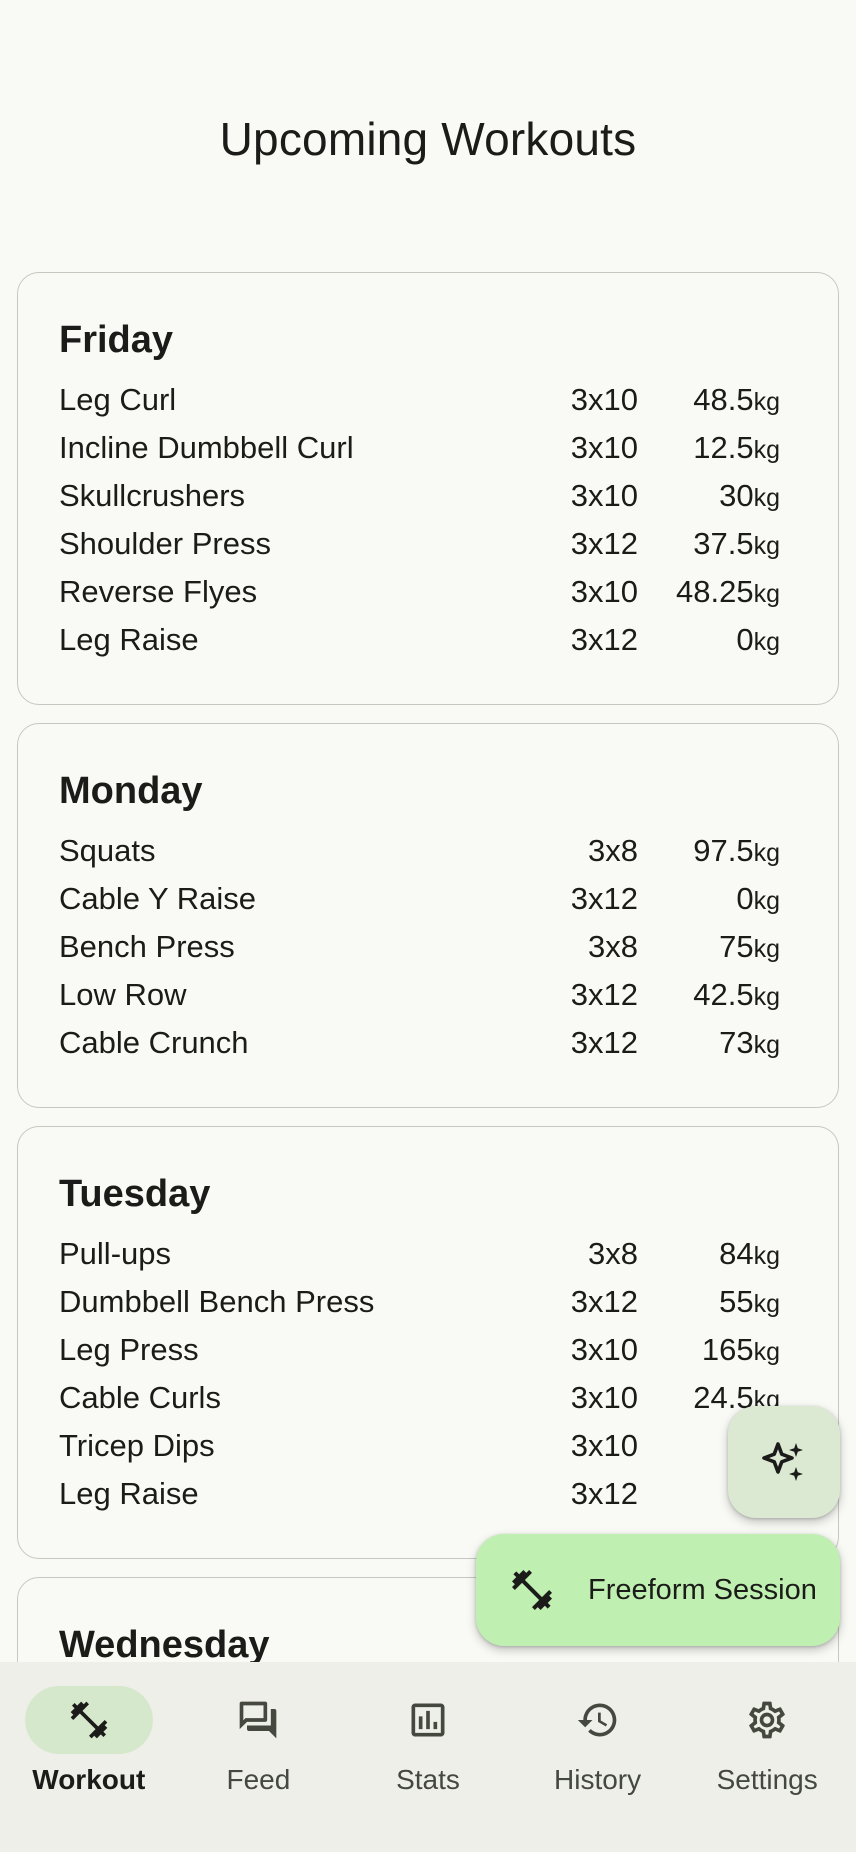 The width and height of the screenshot is (856, 1852). Describe the element at coordinates (419, 598) in the screenshot. I see `exercise-row: Reverse Flyes 3x10 48.25kg` at that location.